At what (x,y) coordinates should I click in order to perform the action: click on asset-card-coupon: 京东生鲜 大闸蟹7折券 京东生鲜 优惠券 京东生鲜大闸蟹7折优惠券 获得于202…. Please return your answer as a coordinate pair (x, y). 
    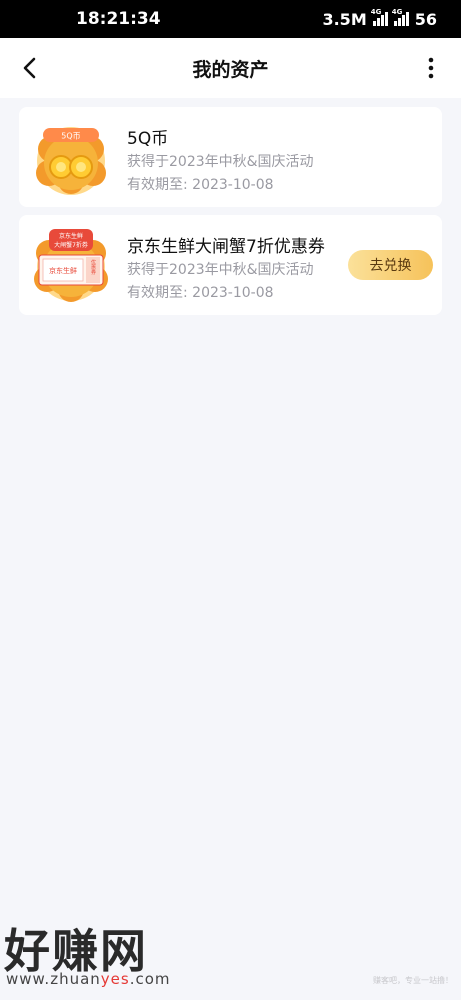
    Looking at the image, I should click on (230, 265).